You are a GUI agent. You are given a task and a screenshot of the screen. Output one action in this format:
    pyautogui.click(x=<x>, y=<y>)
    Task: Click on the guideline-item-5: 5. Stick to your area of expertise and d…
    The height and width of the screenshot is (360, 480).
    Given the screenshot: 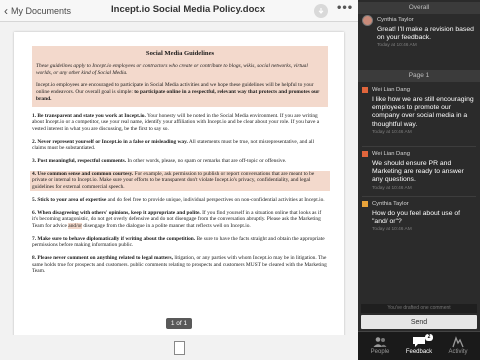 What is the action you would take?
    pyautogui.click(x=180, y=200)
    